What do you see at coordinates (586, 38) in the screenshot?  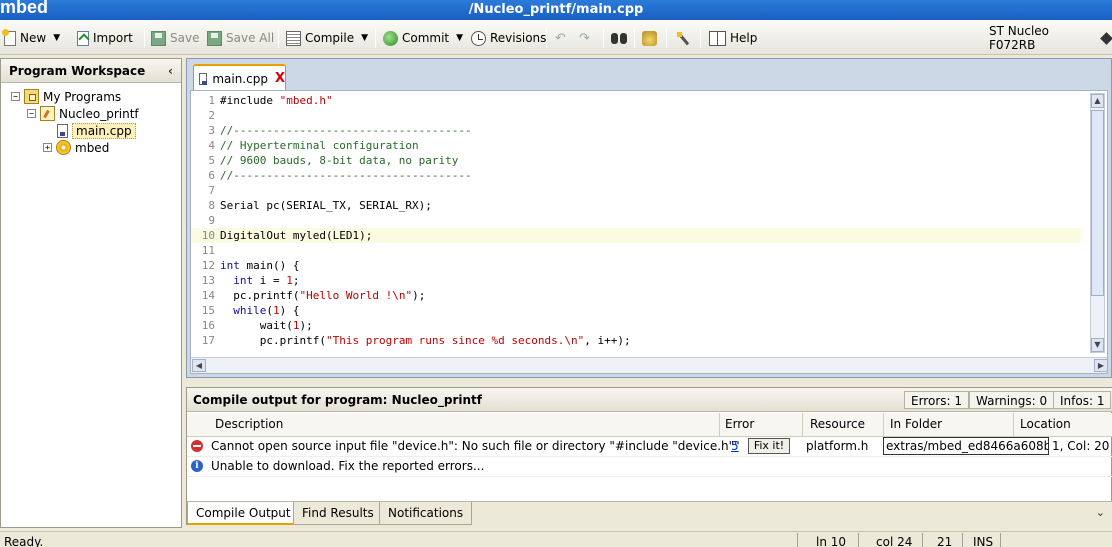 I see `redo-button: ↷` at bounding box center [586, 38].